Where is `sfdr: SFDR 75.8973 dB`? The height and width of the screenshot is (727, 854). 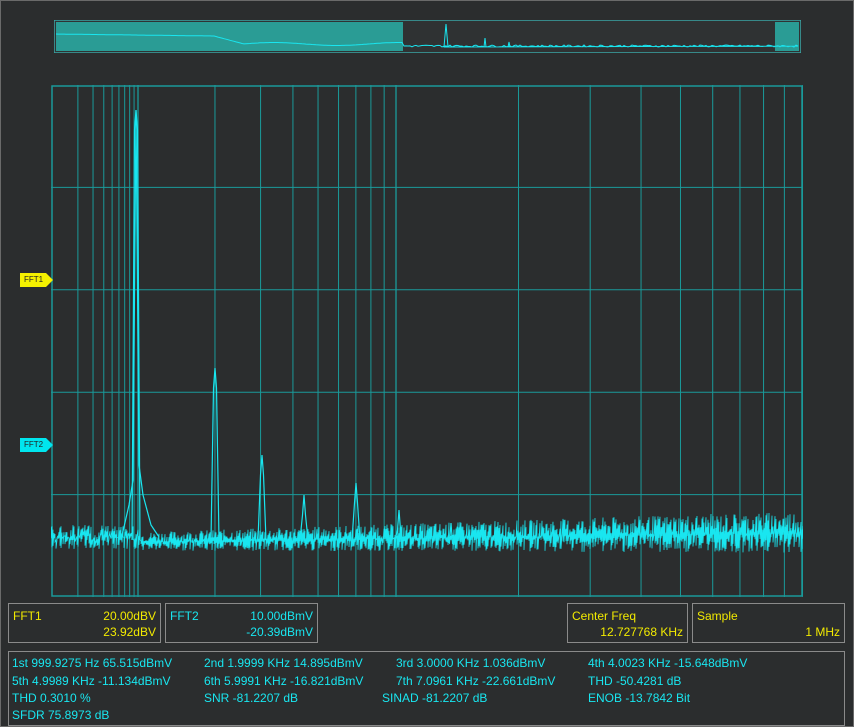 sfdr: SFDR 75.8973 dB is located at coordinates (61, 715).